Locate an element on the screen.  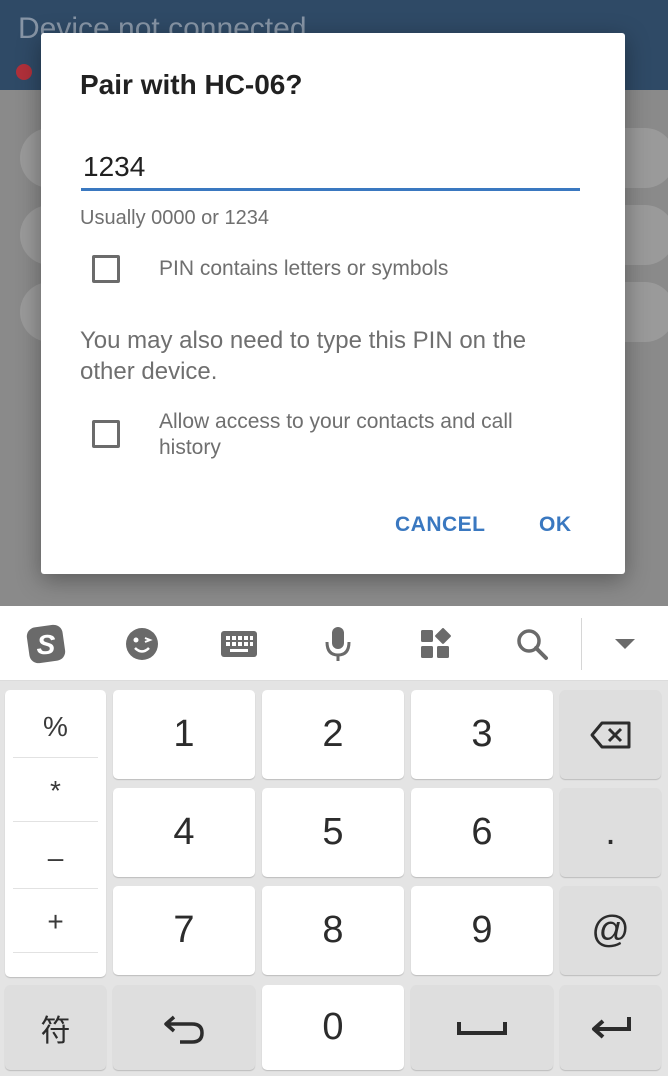
contacts-access-checkbox is located at coordinates (106, 434).